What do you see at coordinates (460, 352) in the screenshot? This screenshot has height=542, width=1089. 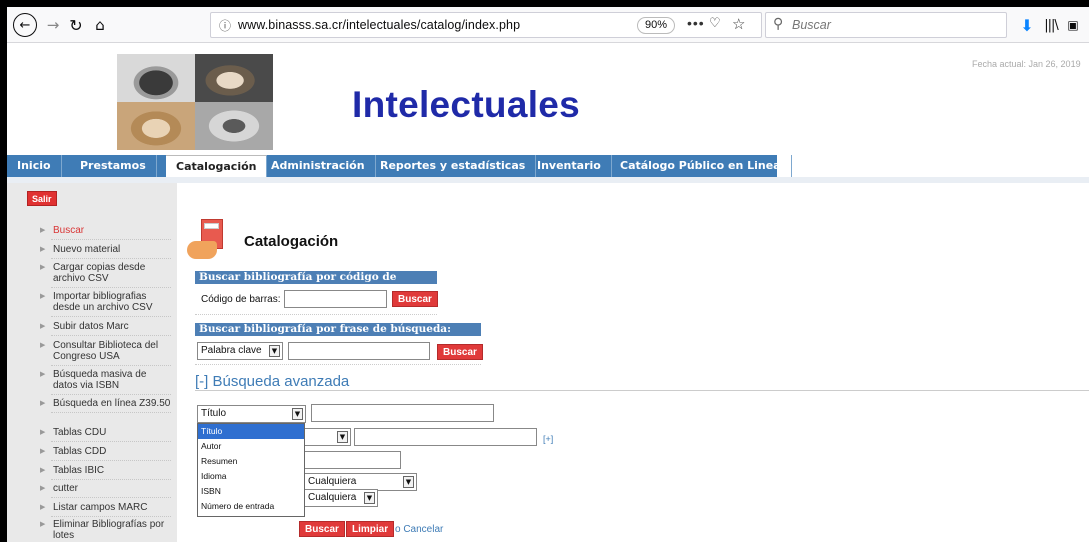 I see `phrase-search-button: Buscar` at bounding box center [460, 352].